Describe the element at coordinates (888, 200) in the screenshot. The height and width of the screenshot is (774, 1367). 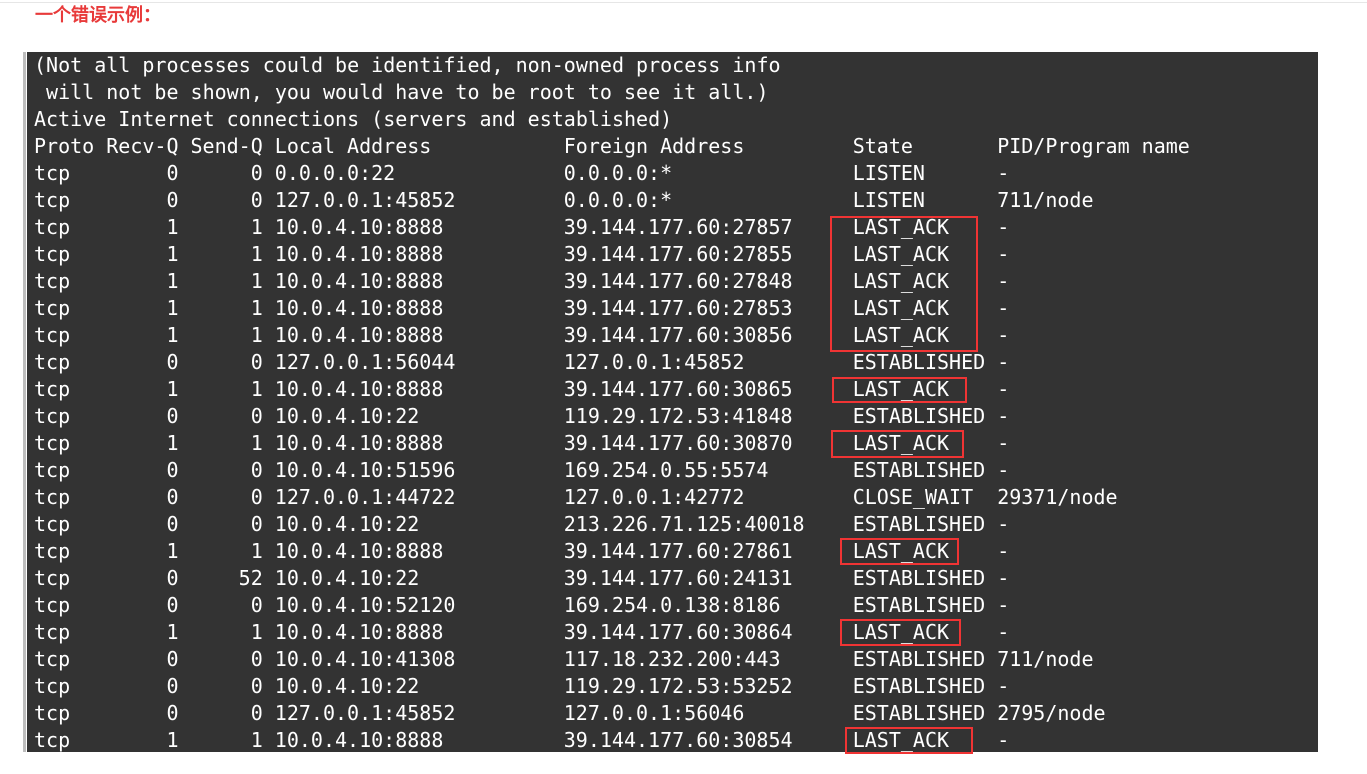
I see `cell-state: LISTEN` at that location.